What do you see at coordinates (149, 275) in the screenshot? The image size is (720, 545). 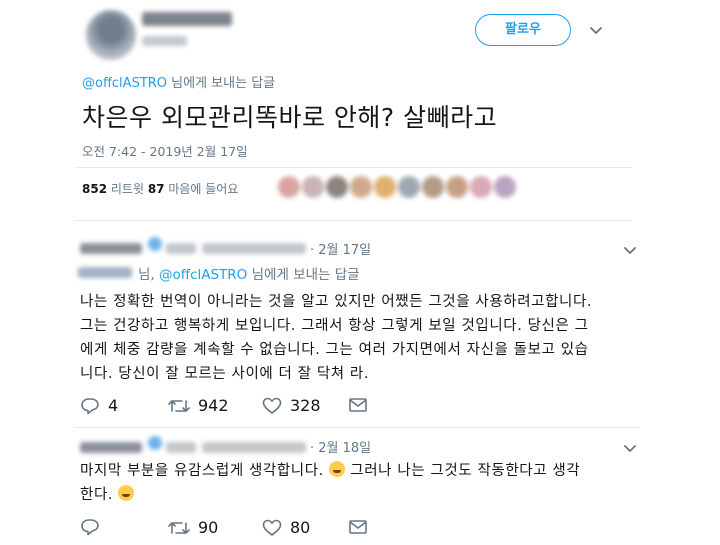 I see `reply-to-prefix: 님,` at bounding box center [149, 275].